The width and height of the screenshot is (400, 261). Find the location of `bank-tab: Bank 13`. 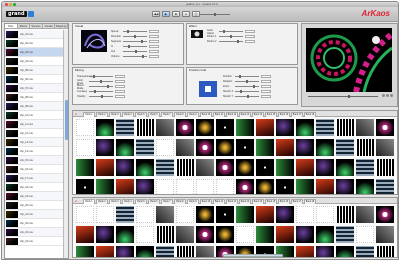

bank-tab: Bank 13 is located at coordinates (245, 201).